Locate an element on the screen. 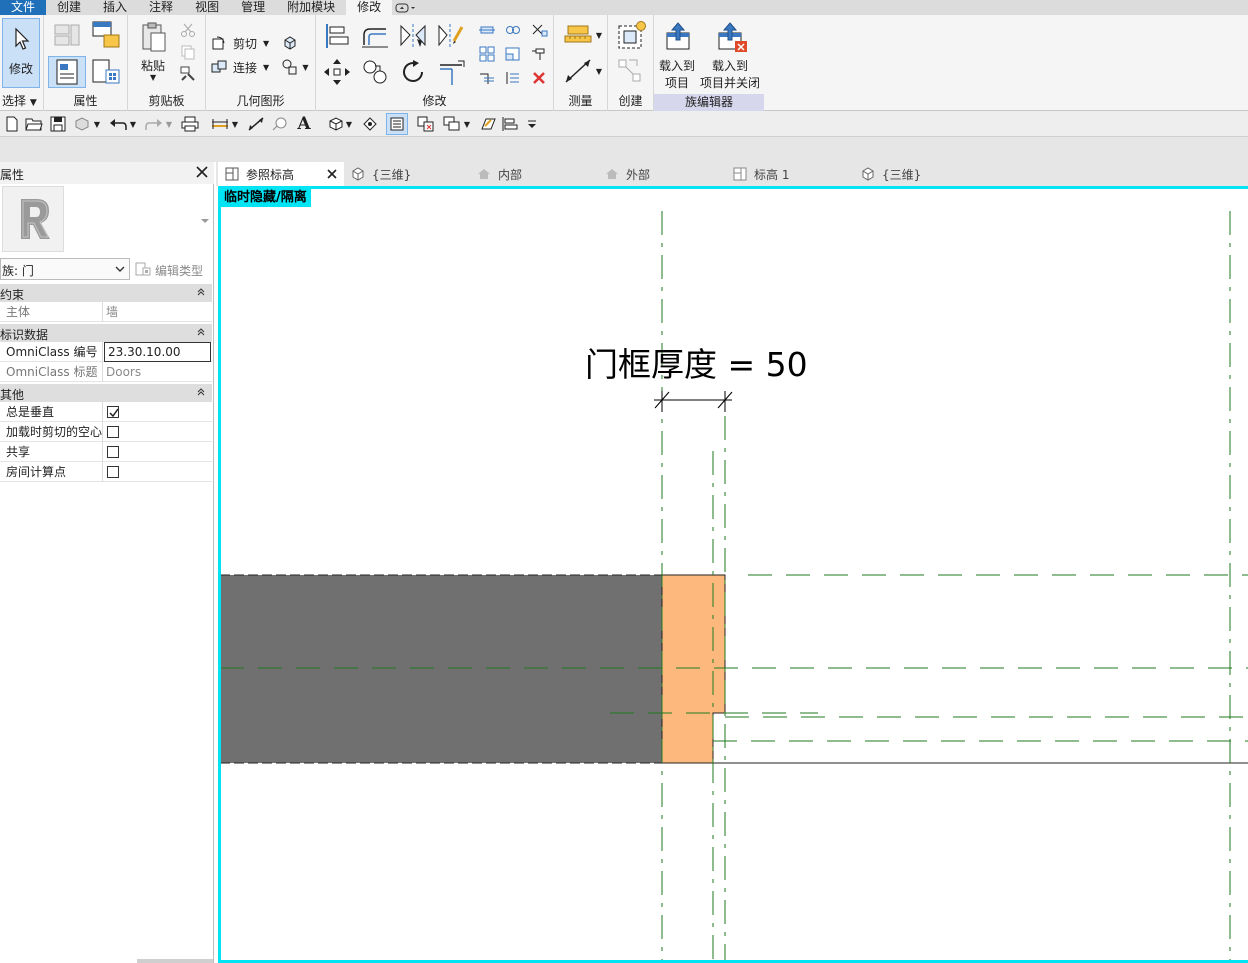 The width and height of the screenshot is (1248, 963). aligned-dimension-button: ▼ is located at coordinates (582, 71).